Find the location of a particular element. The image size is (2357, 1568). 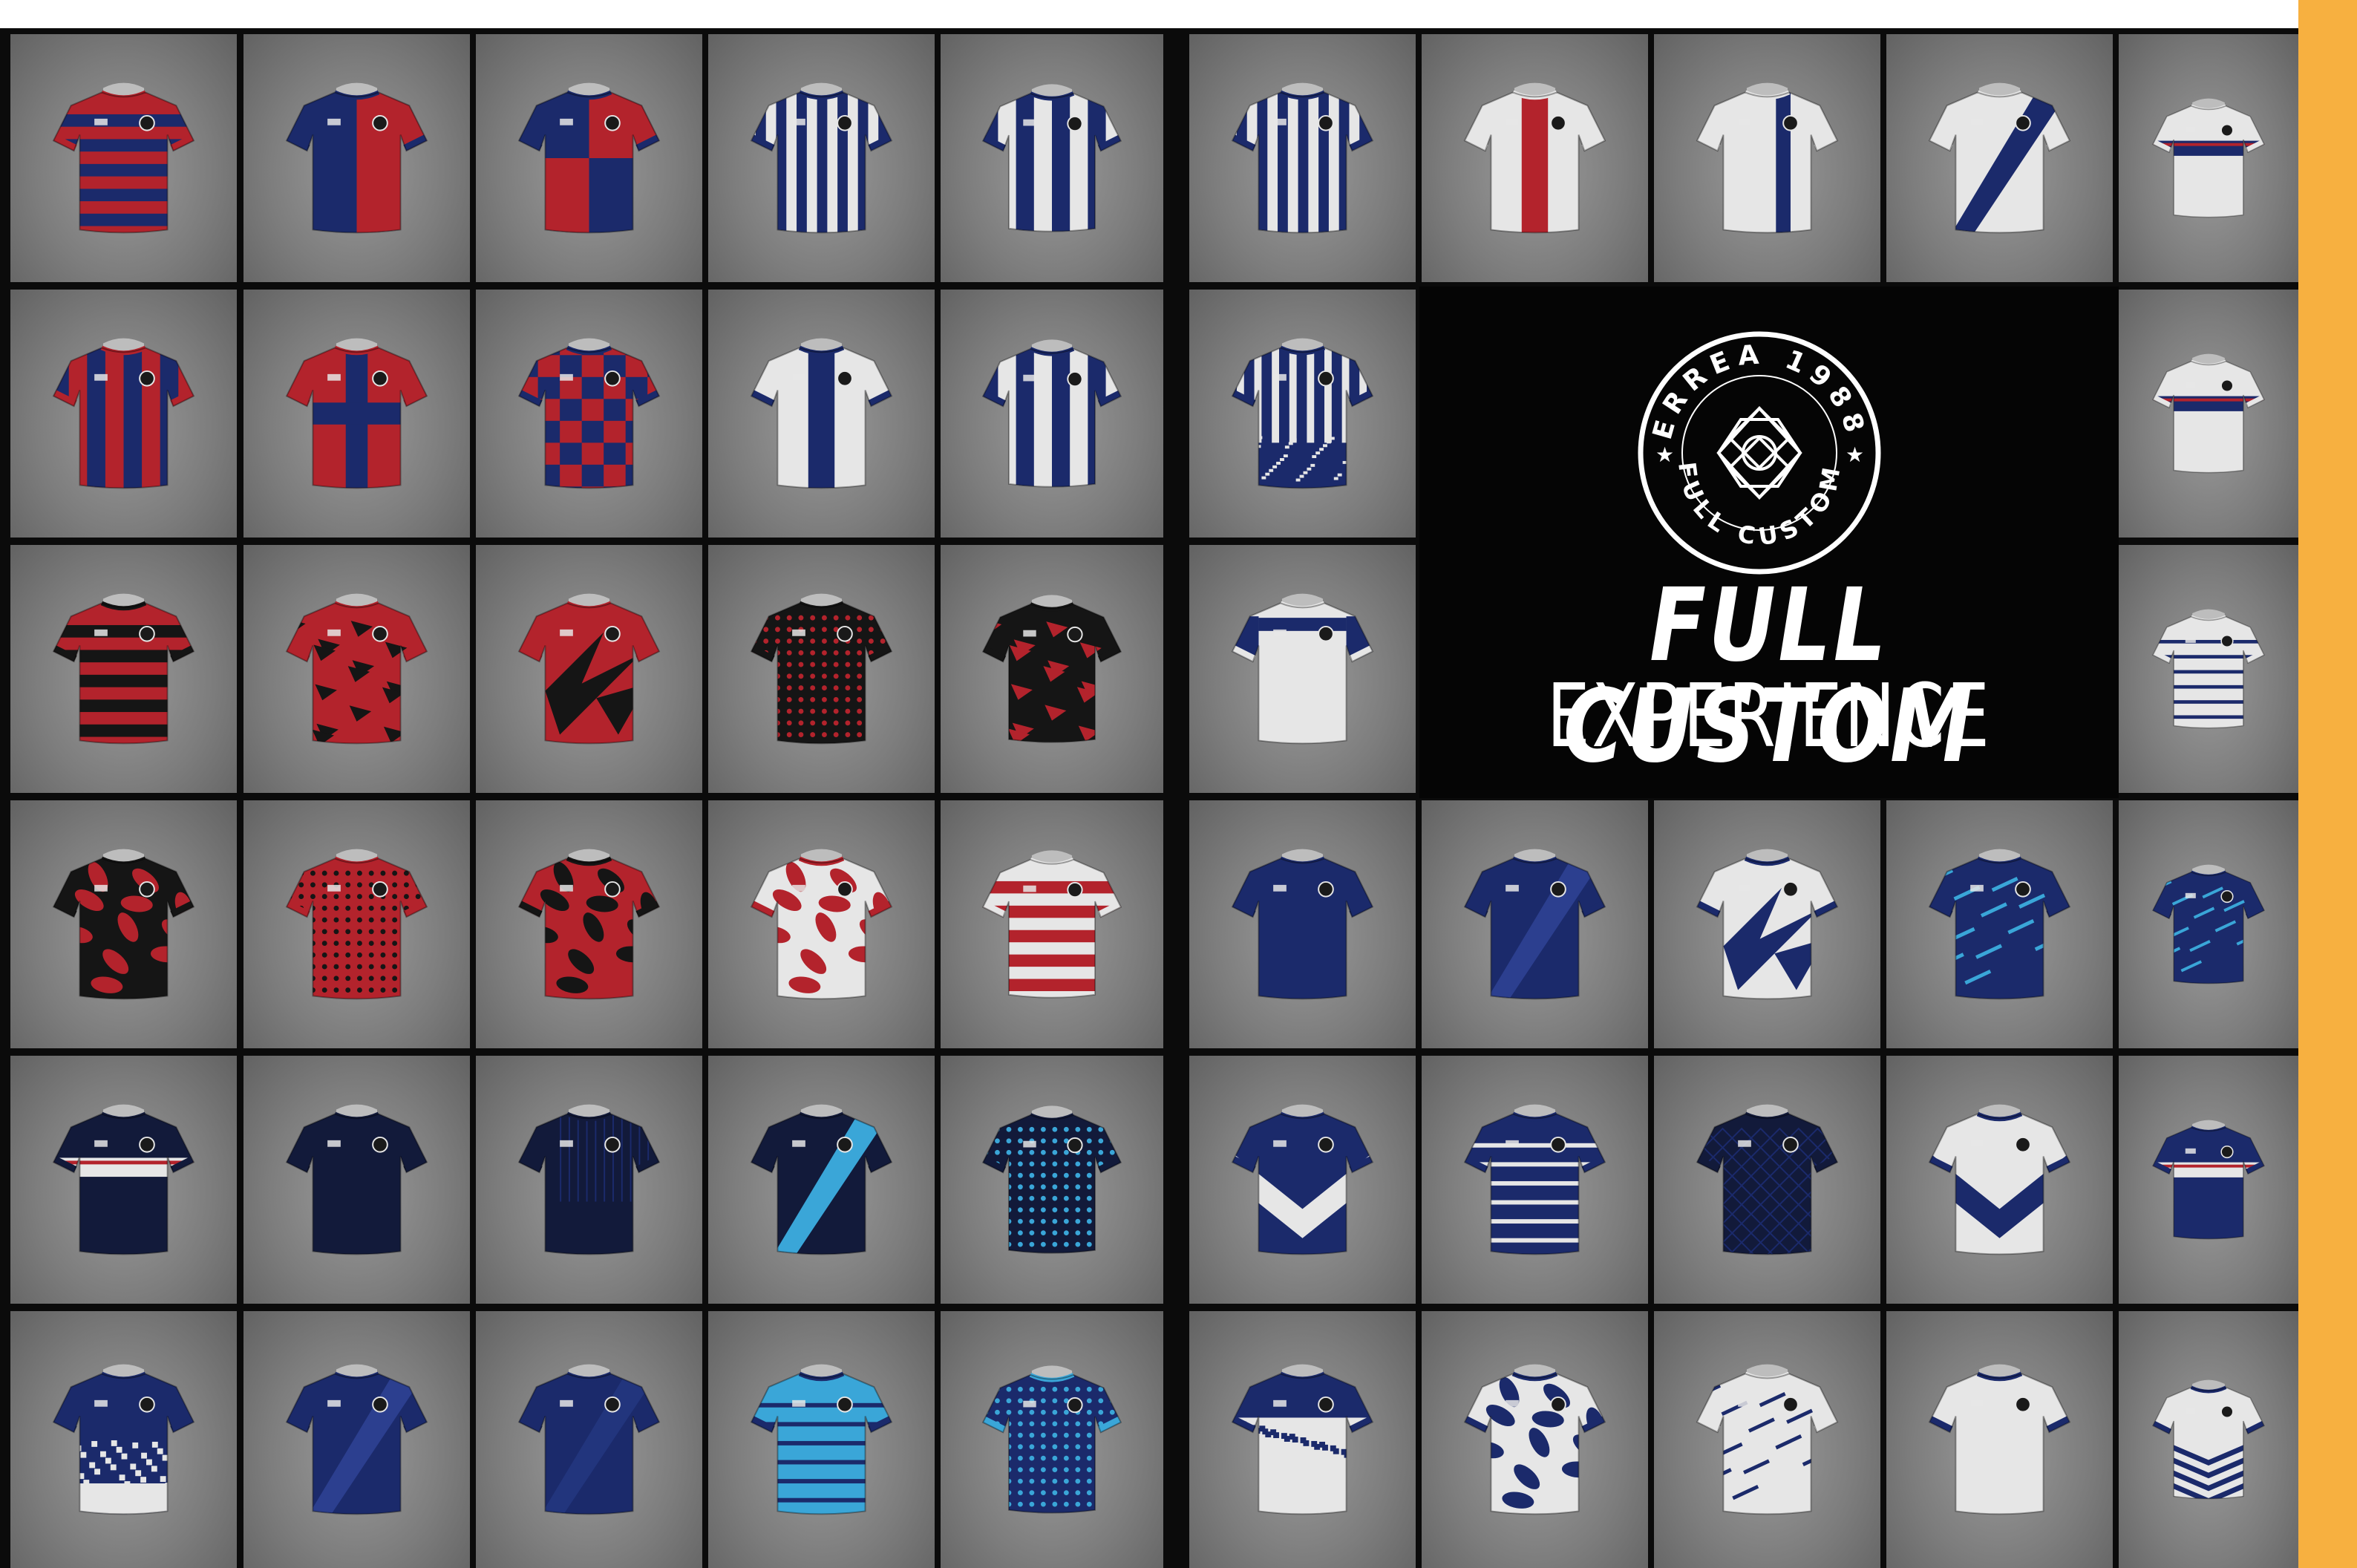

top-white-band is located at coordinates (1149, 14).